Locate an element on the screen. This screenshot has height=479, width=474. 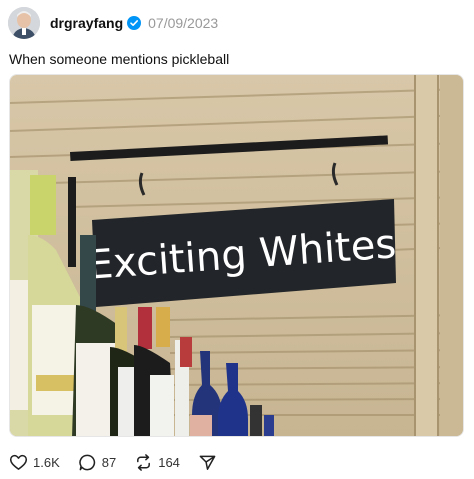
post-header: drgrayfang 07/09/2023 is located at coordinates (113, 23).